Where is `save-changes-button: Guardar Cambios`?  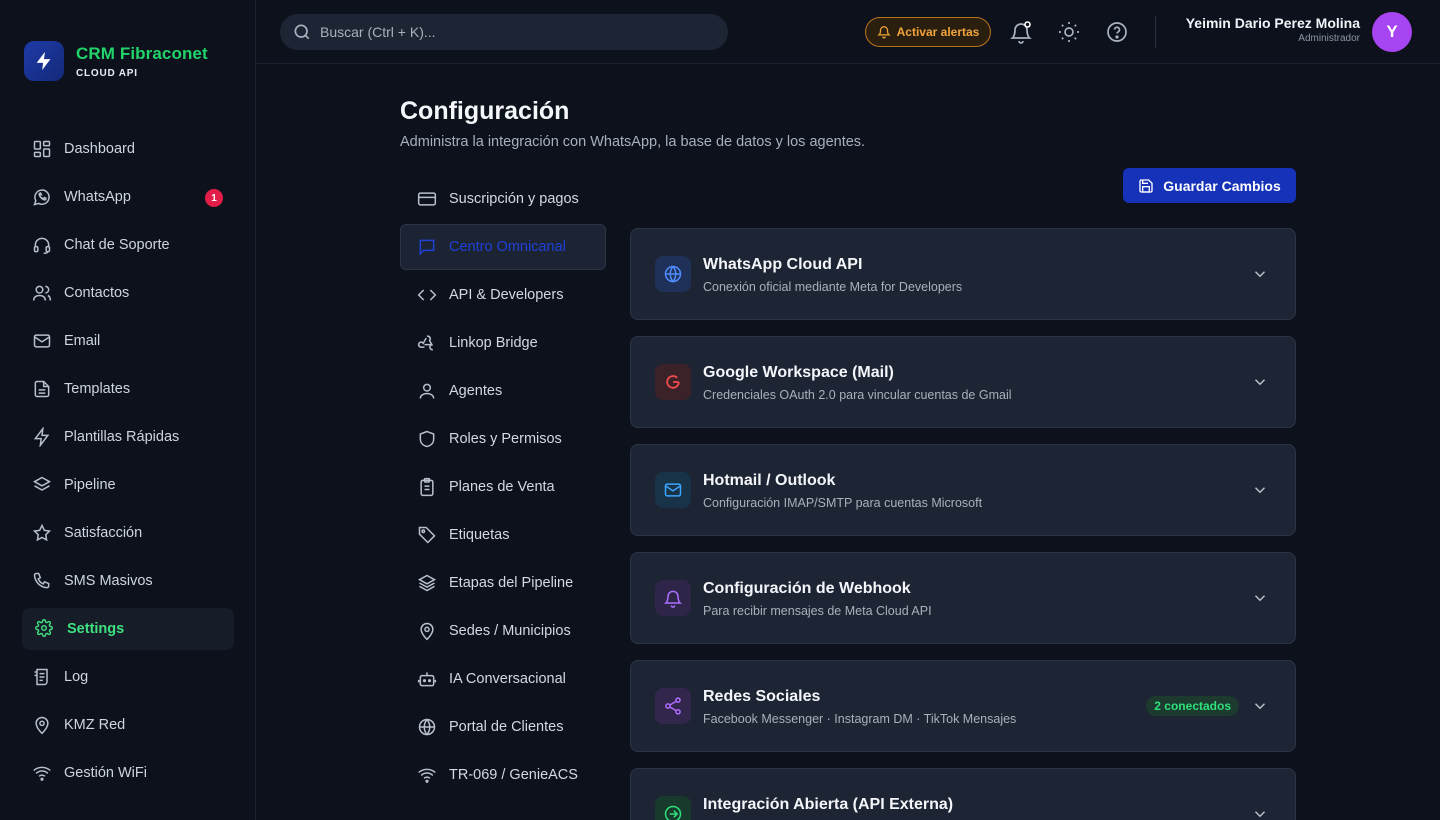 save-changes-button: Guardar Cambios is located at coordinates (1209, 185).